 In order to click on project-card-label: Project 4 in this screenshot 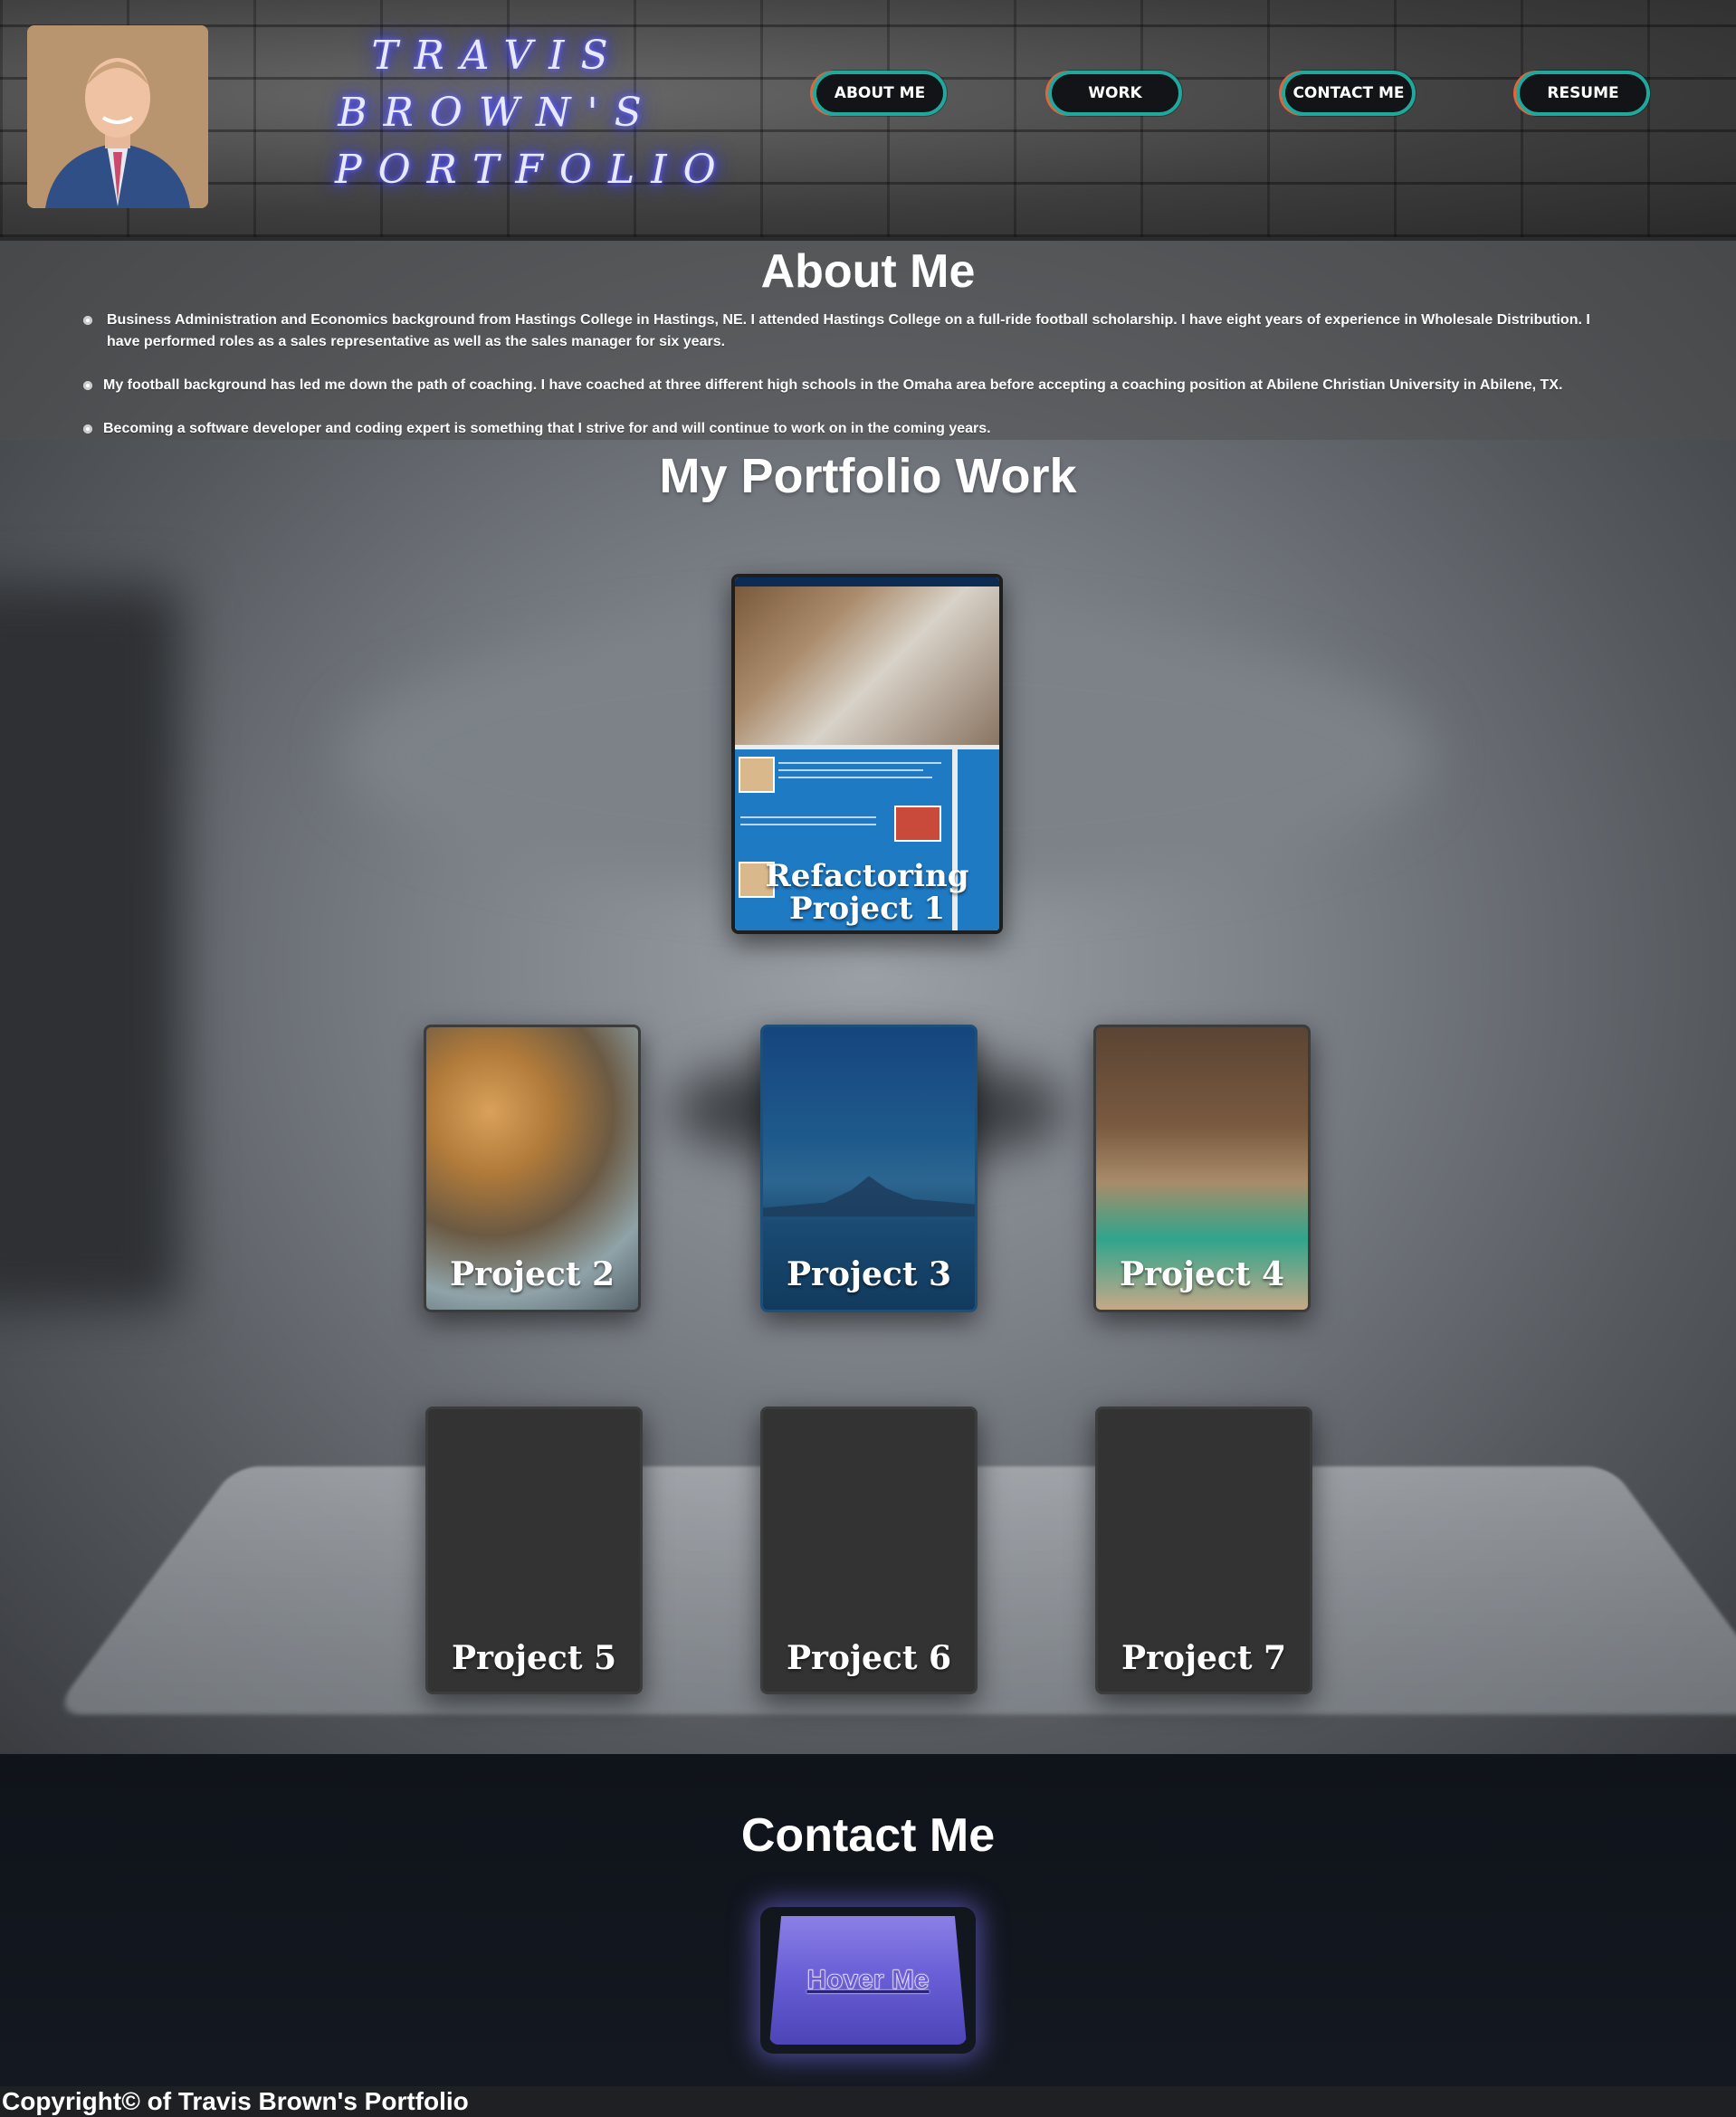, I will do `click(1202, 1274)`.